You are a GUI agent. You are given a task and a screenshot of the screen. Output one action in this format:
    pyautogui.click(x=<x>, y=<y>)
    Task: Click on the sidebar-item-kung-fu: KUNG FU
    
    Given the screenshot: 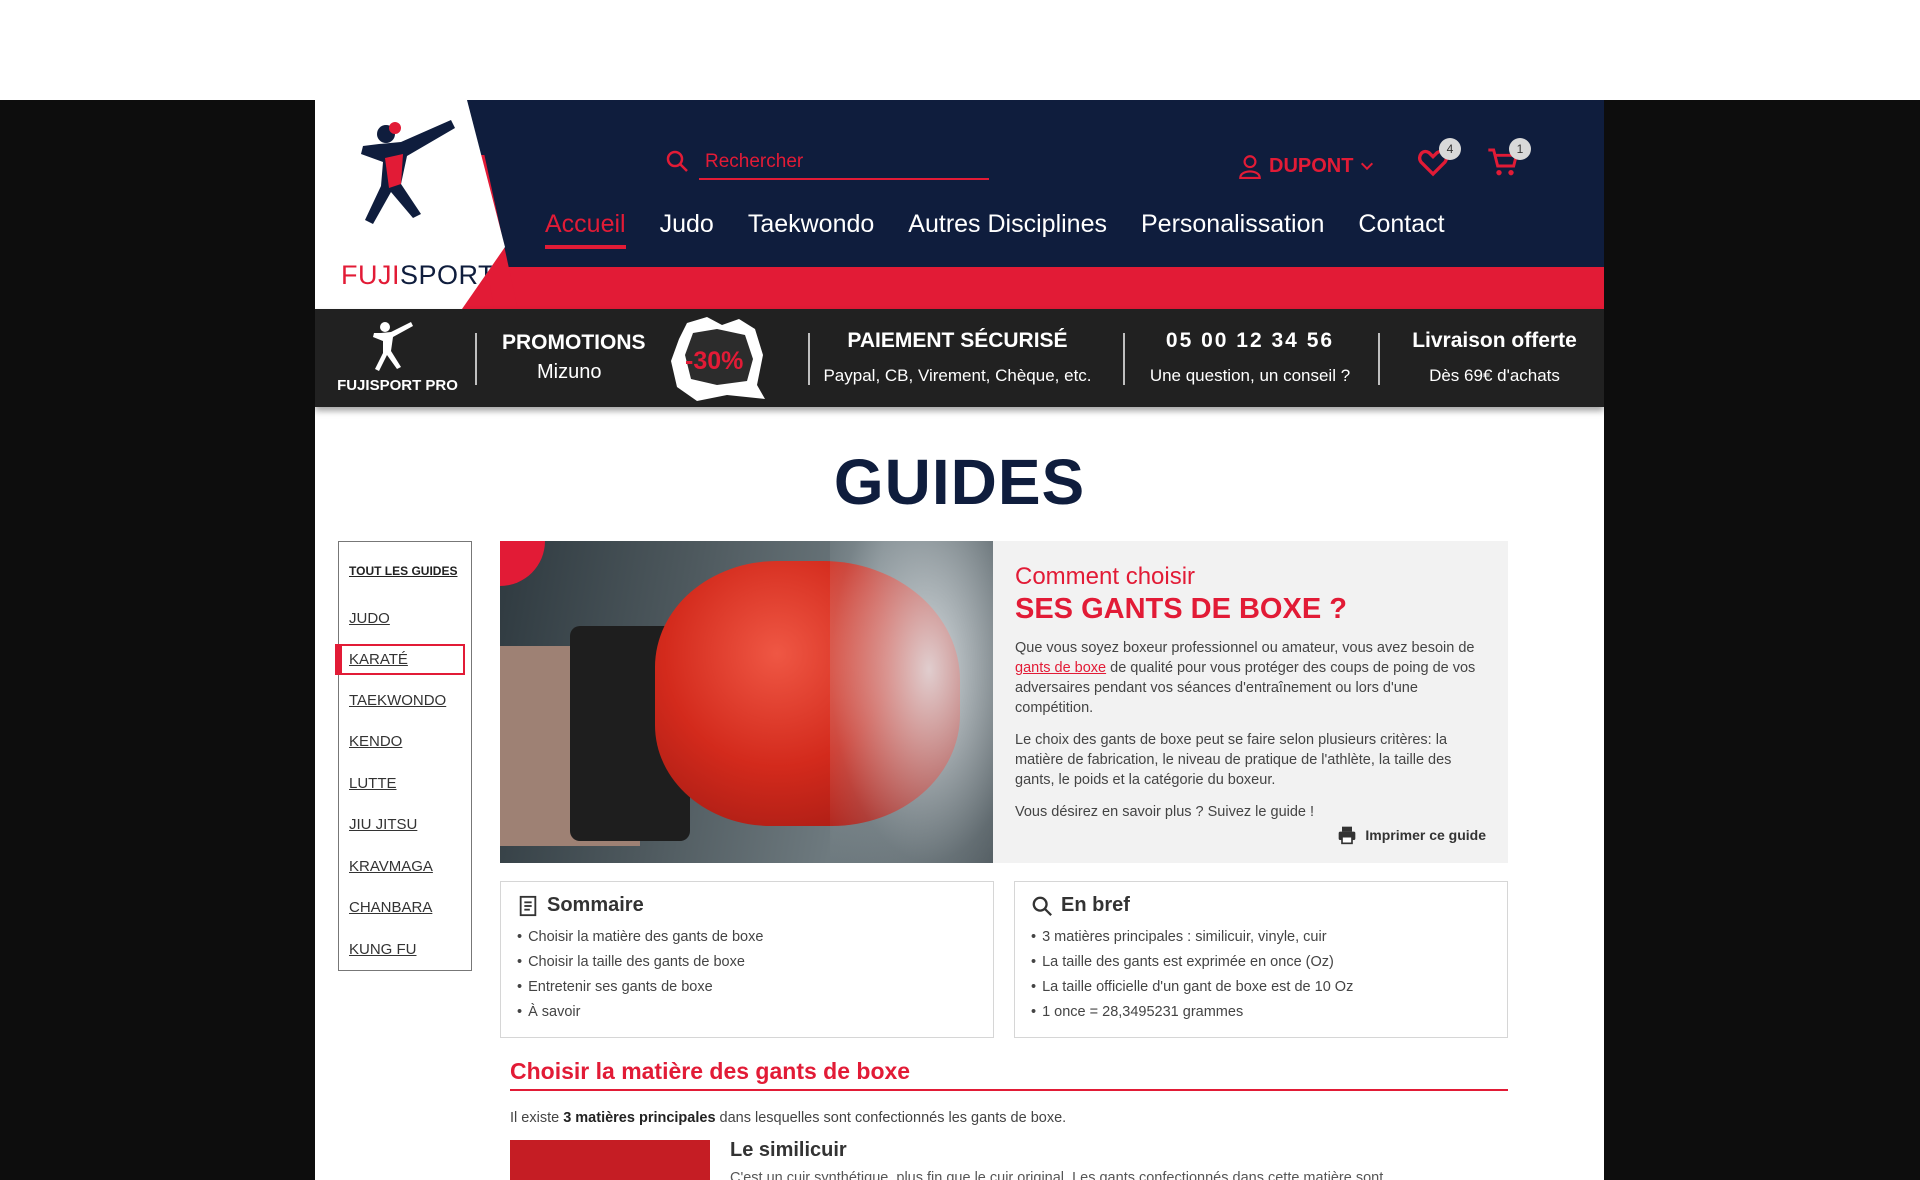 What is the action you would take?
    pyautogui.click(x=383, y=949)
    